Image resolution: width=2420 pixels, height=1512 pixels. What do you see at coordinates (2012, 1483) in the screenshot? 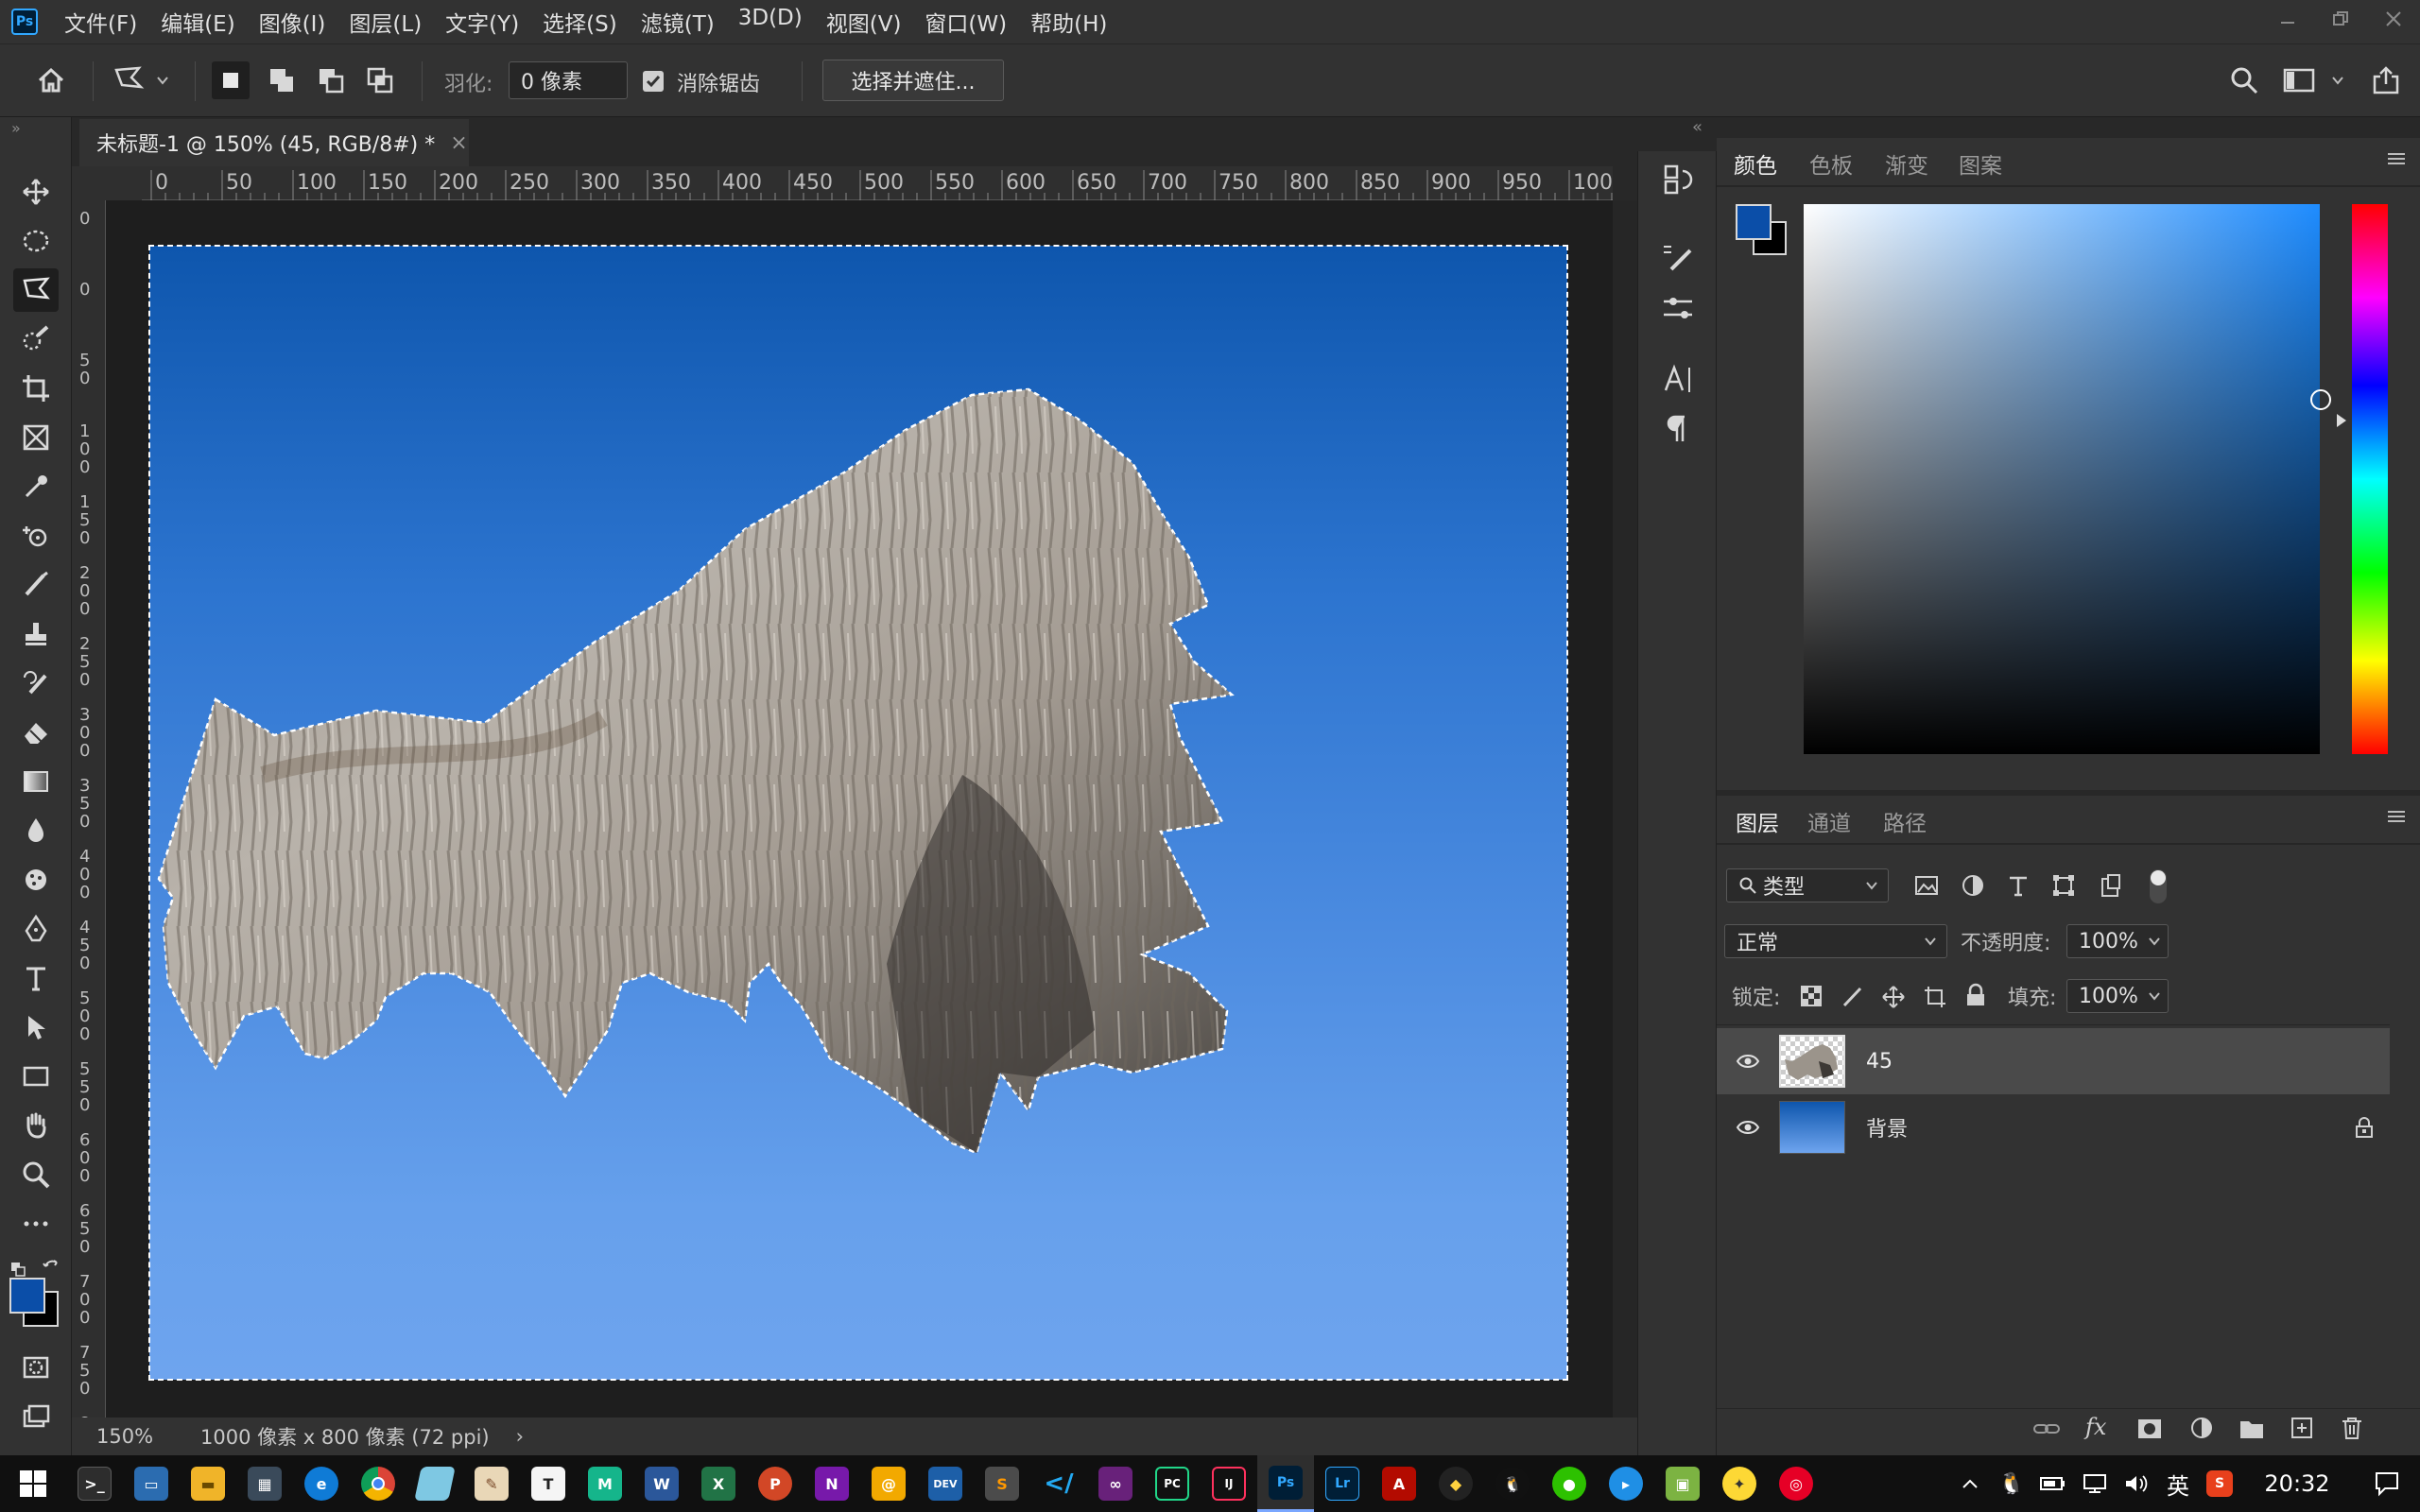
I see `tray-qq-icon: 🐧` at bounding box center [2012, 1483].